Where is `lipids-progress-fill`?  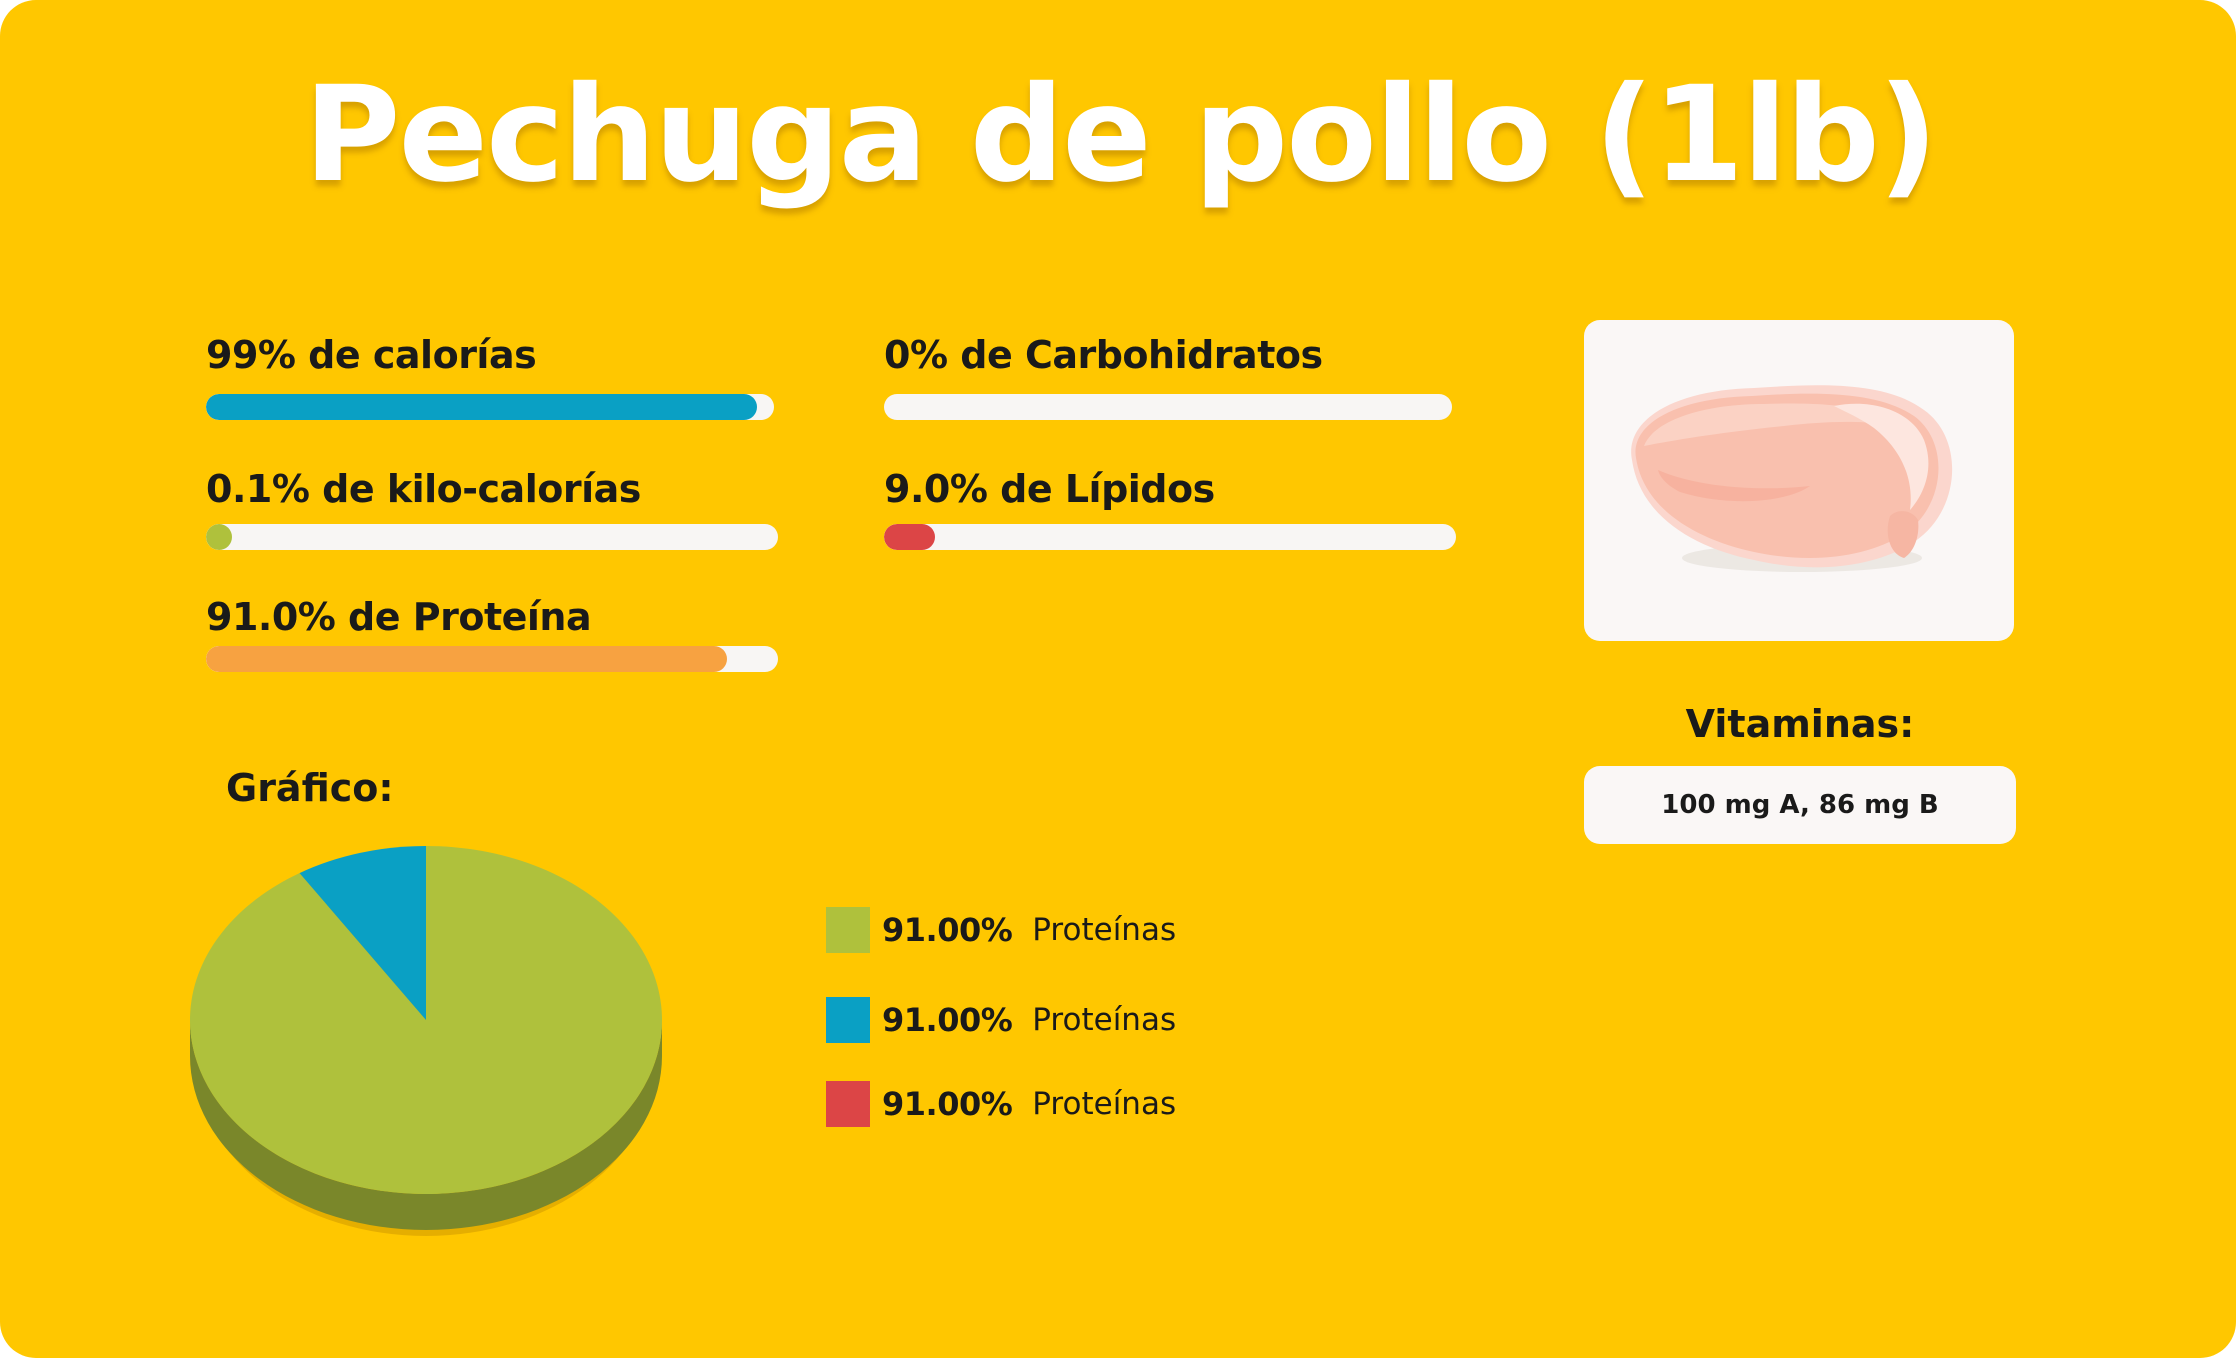
lipids-progress-fill is located at coordinates (910, 537).